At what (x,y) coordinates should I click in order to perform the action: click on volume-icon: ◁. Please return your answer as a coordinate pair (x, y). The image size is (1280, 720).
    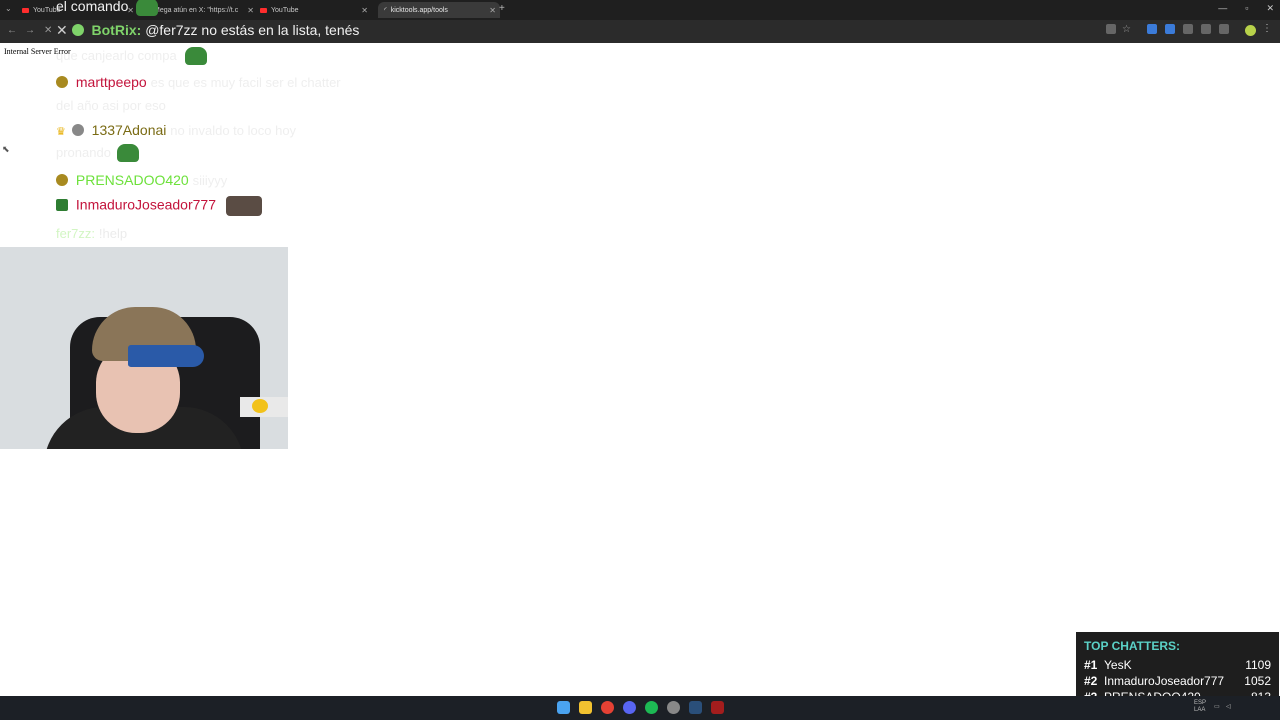
    Looking at the image, I should click on (1228, 706).